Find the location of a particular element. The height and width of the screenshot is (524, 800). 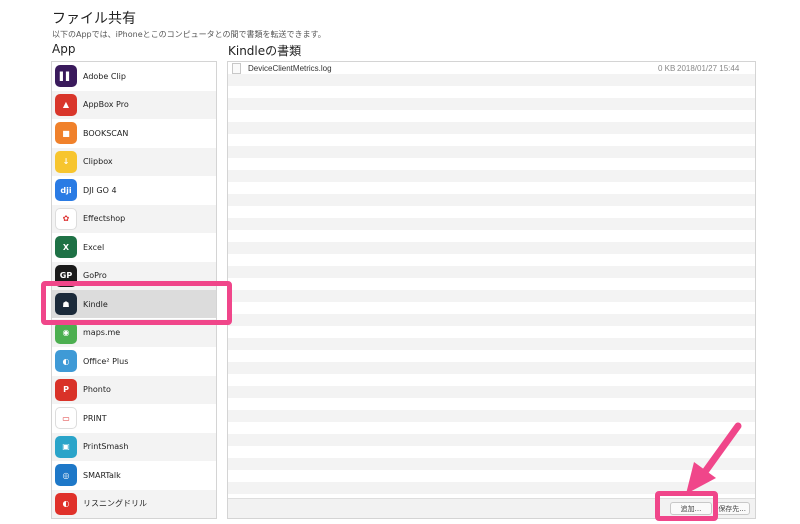

app-row: ◐ Office² Plus is located at coordinates (134, 361).